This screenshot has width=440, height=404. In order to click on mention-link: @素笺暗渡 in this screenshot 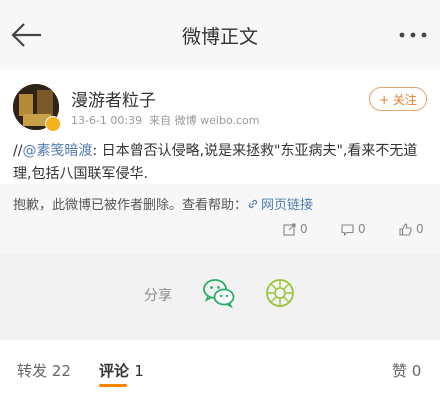, I will do `click(57, 151)`.